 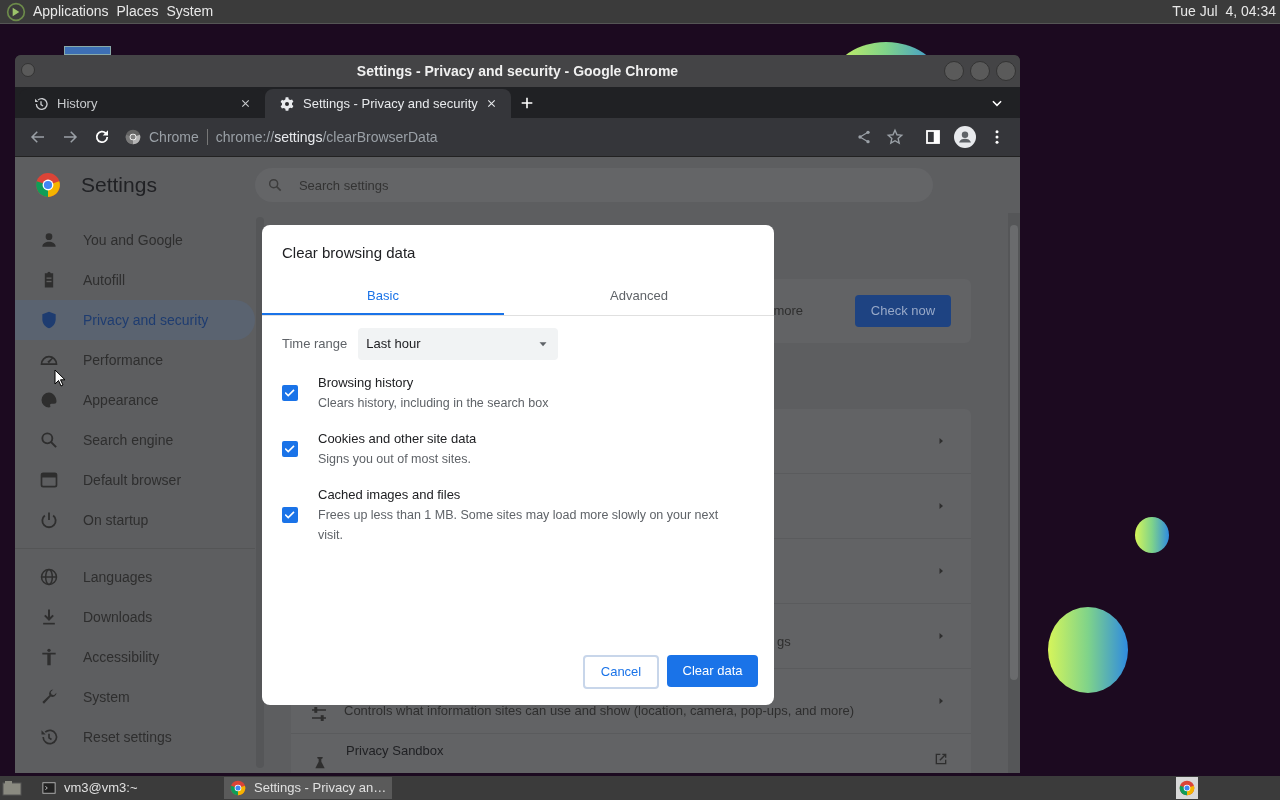 What do you see at coordinates (434, 403) in the screenshot?
I see `option-description: Clears history, including in the search box` at bounding box center [434, 403].